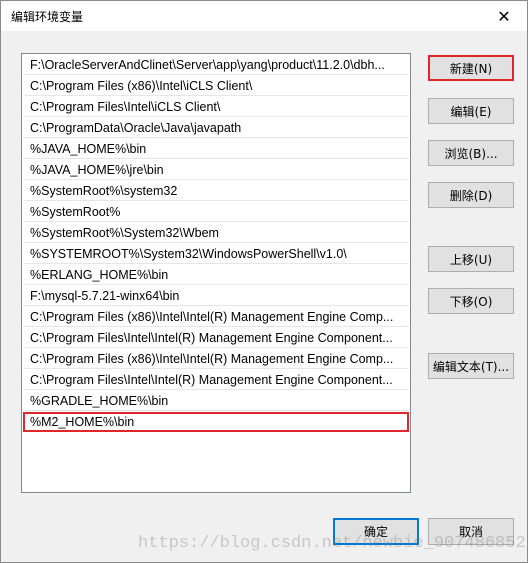  What do you see at coordinates (216, 296) in the screenshot?
I see `path-list-item: F:\mysql-5.7.21-winx64\bin` at bounding box center [216, 296].